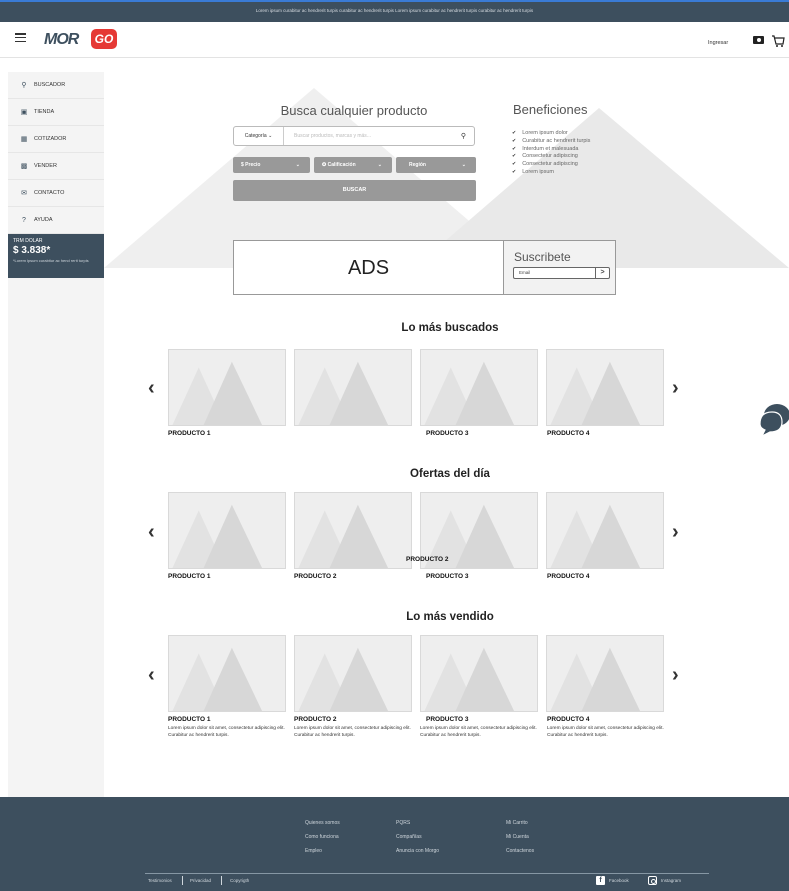 This screenshot has height=891, width=789. What do you see at coordinates (718, 43) in the screenshot?
I see `login-link: Ingresar` at bounding box center [718, 43].